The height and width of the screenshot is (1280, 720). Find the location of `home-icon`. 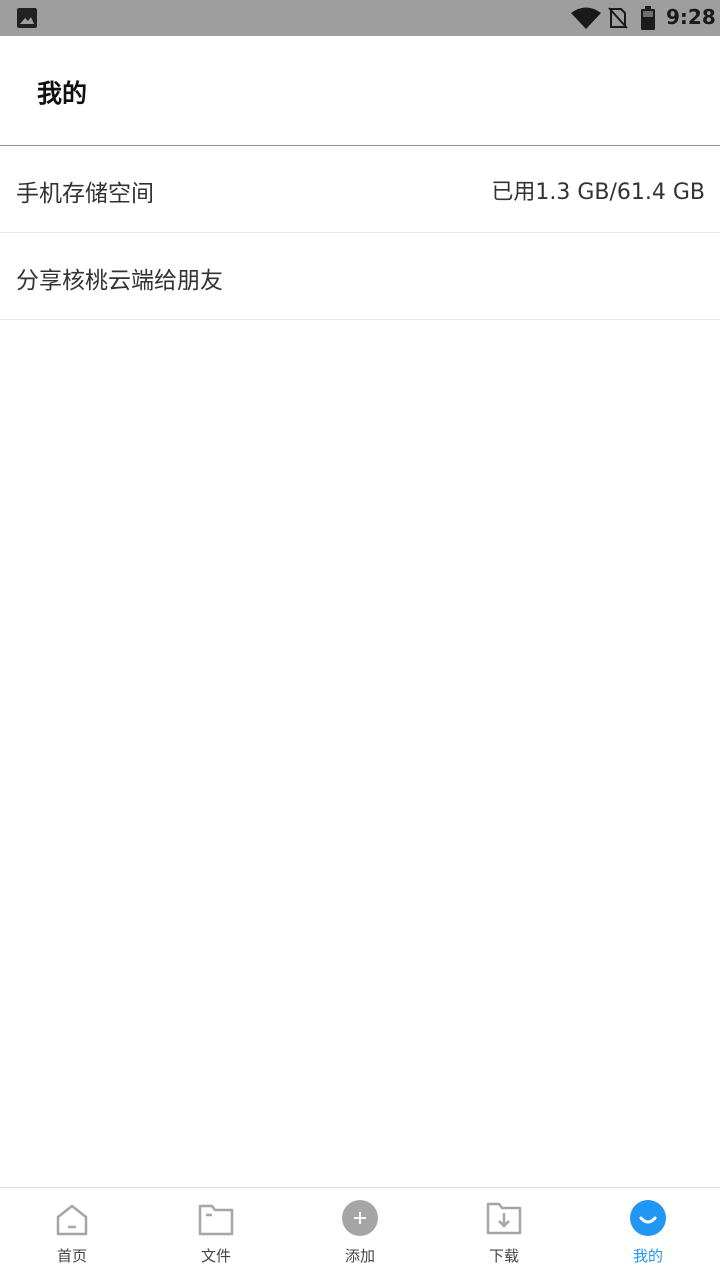

home-icon is located at coordinates (72, 1220).